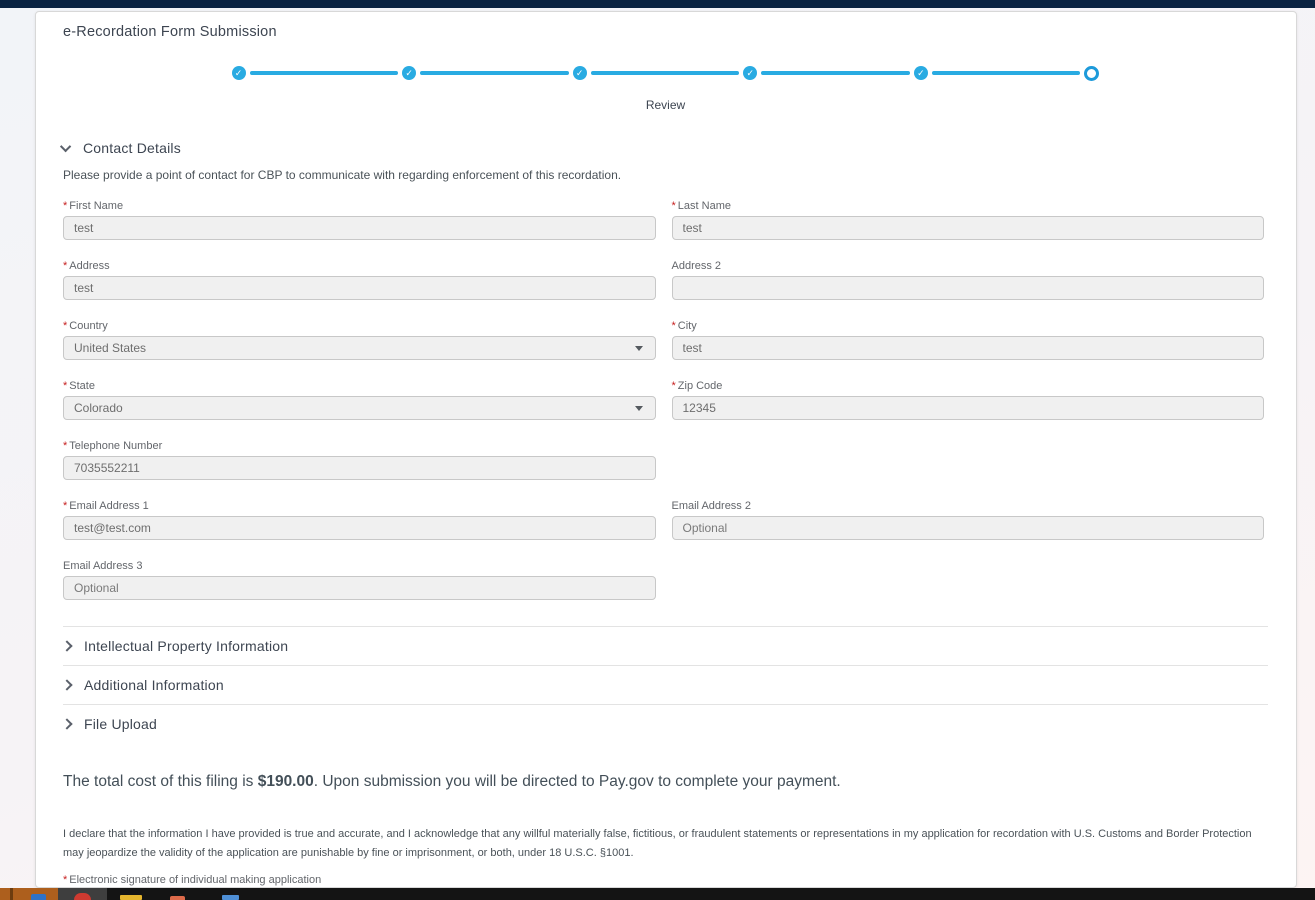 This screenshot has height=900, width=1315. I want to click on city-field: * City, so click(967, 340).